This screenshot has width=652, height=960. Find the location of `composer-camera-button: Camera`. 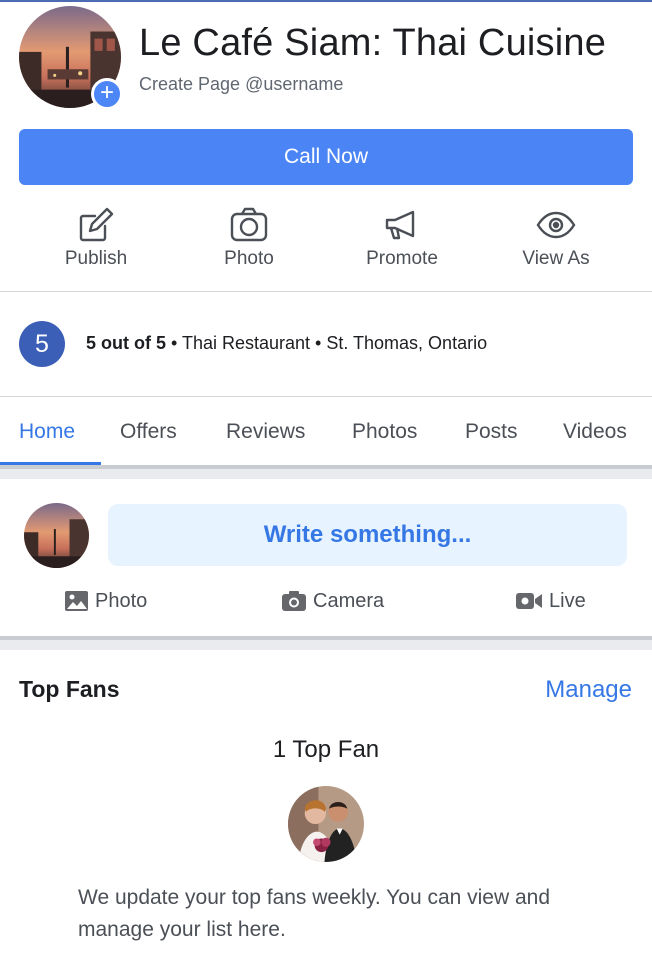

composer-camera-button: Camera is located at coordinates (332, 601).